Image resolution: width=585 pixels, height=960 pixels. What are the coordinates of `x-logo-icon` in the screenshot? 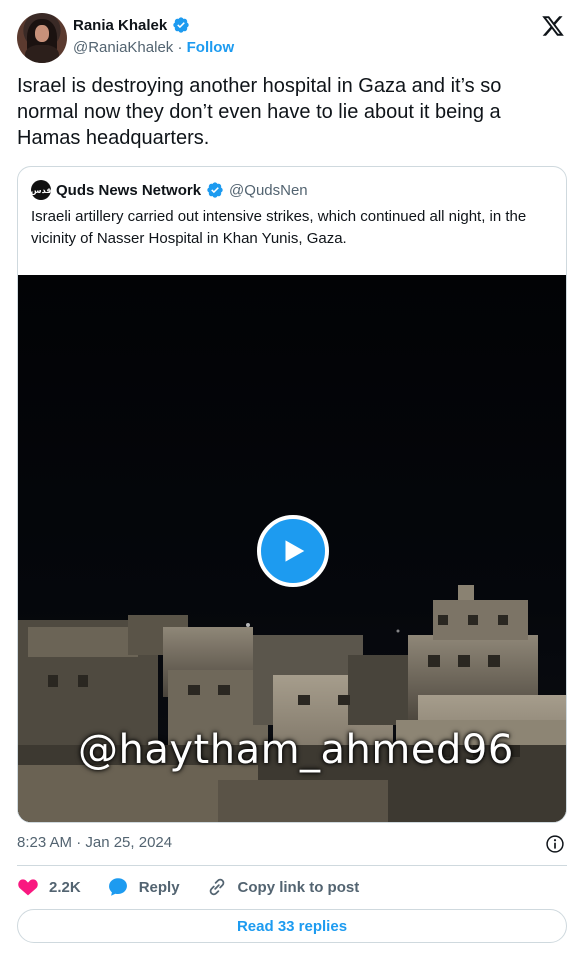 It's located at (553, 26).